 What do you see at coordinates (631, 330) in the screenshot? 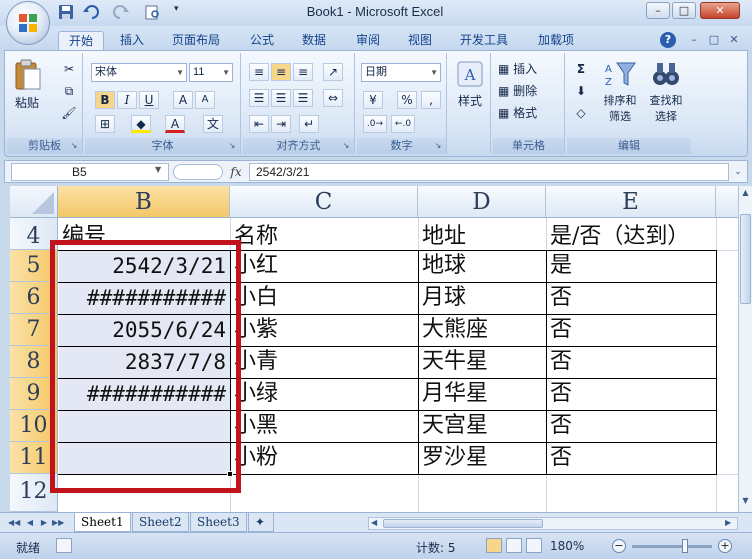
I see `cell-e7: 否` at bounding box center [631, 330].